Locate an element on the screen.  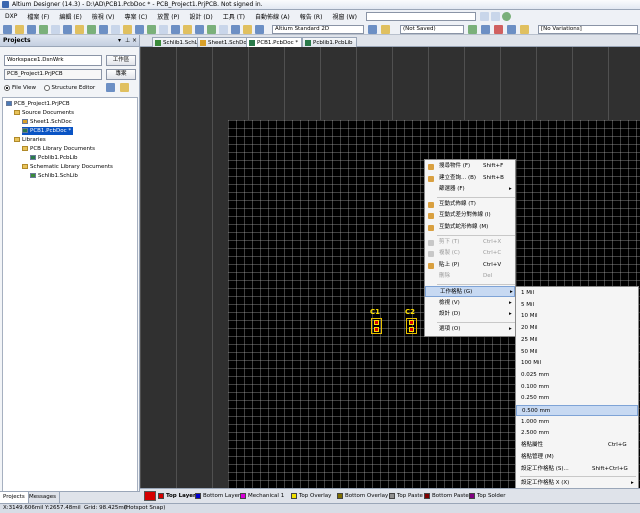
project-button: 專案 is located at coordinates (121, 74).